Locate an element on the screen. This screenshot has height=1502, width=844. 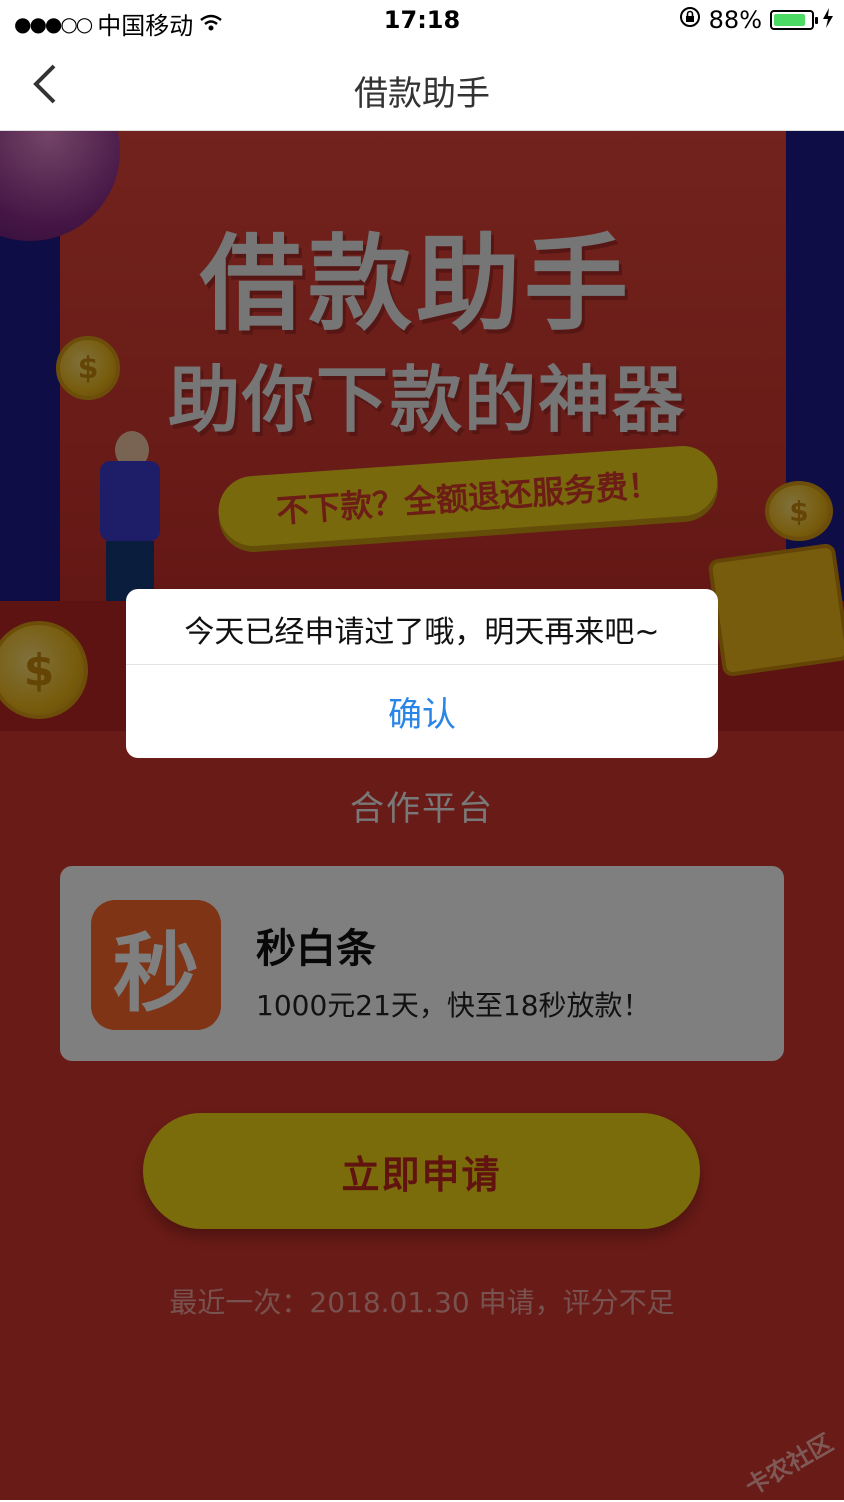
alert-dialog: 今天已经申请过了哦，明天再来吧~ 确认 is located at coordinates (422, 673).